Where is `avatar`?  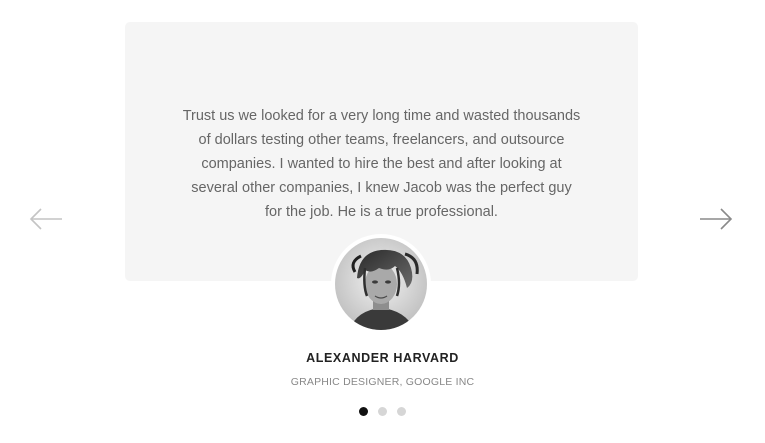
avatar is located at coordinates (381, 284).